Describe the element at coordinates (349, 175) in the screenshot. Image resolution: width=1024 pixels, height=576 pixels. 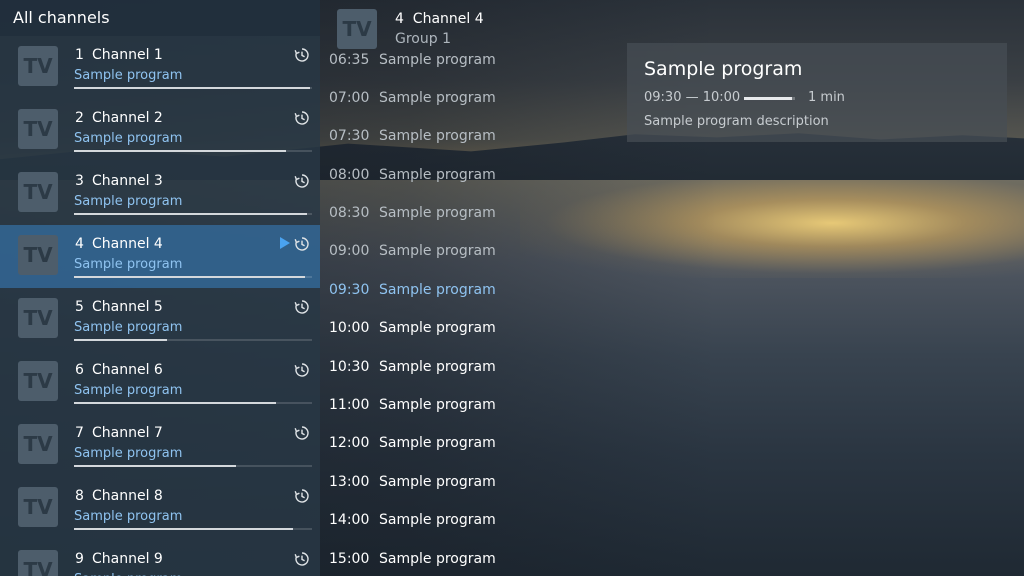
I see `slot-time: 08:00` at that location.